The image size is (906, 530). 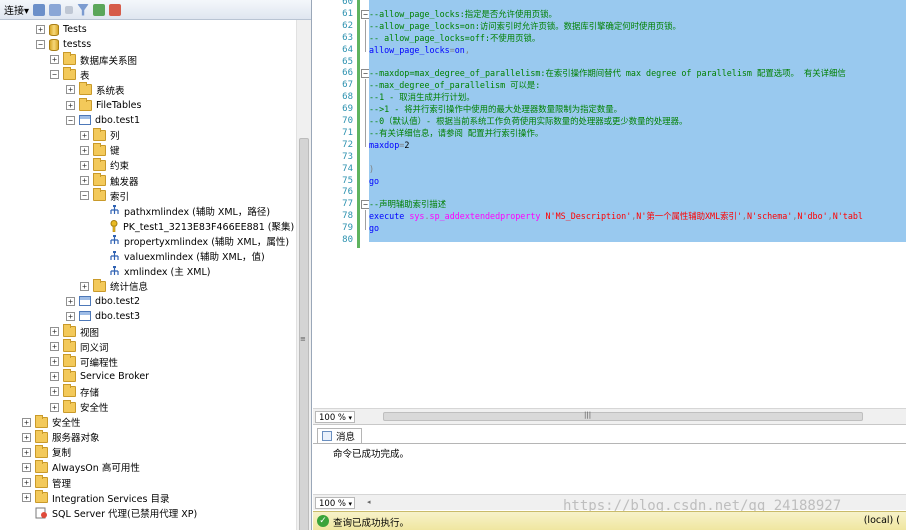 What do you see at coordinates (95, 89) in the screenshot?
I see `tree-node: + 系统表` at bounding box center [95, 89].